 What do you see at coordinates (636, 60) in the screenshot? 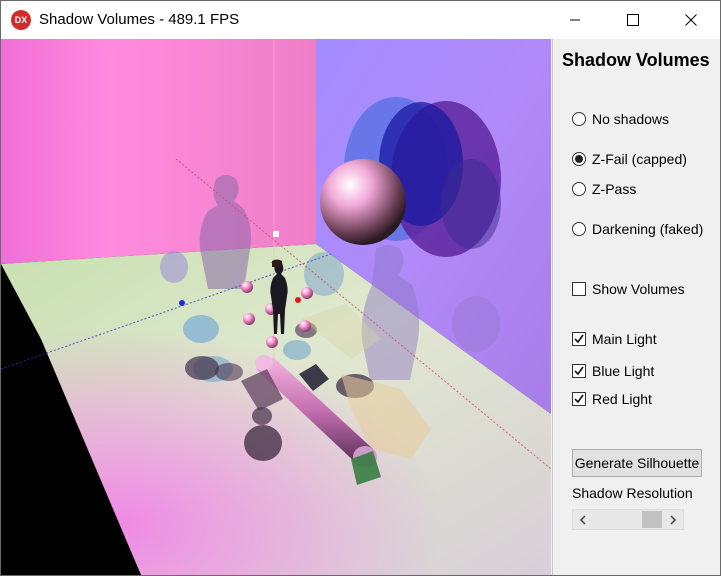
I see `panel-title: Shadow Volumes` at bounding box center [636, 60].